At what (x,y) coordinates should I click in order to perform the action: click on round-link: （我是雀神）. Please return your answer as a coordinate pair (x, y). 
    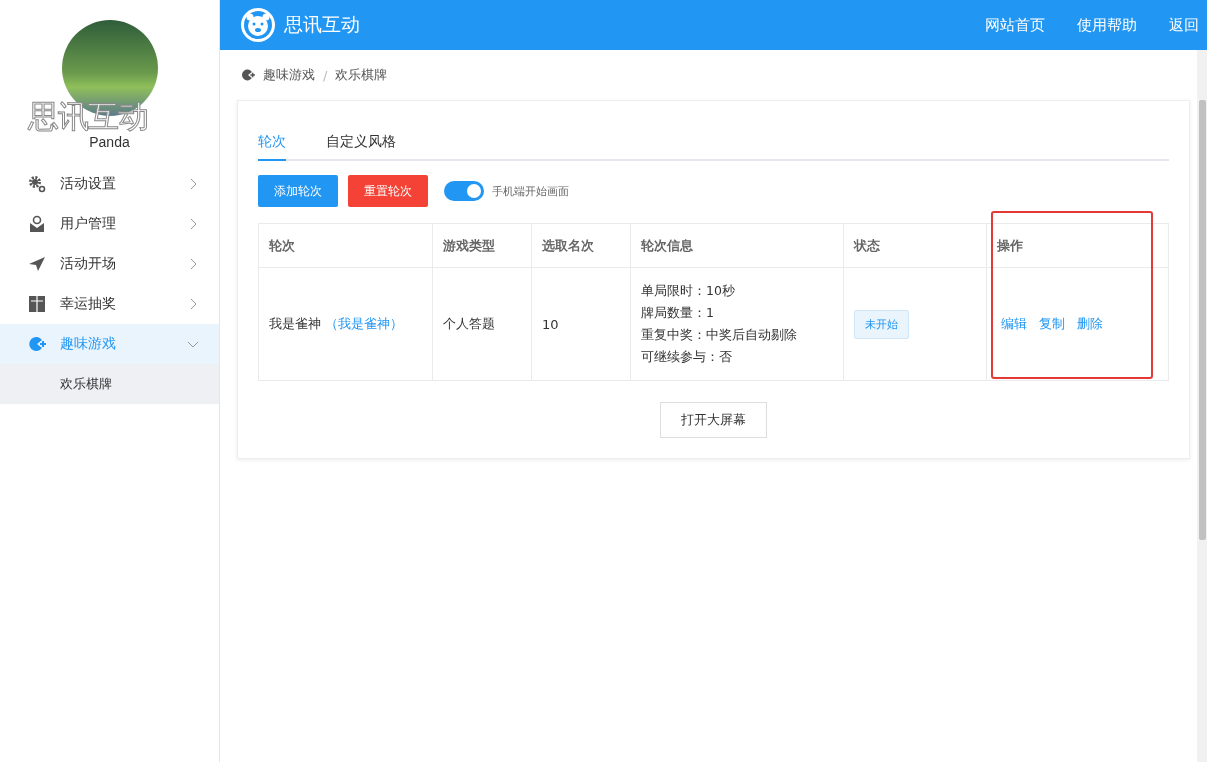
    Looking at the image, I should click on (364, 323).